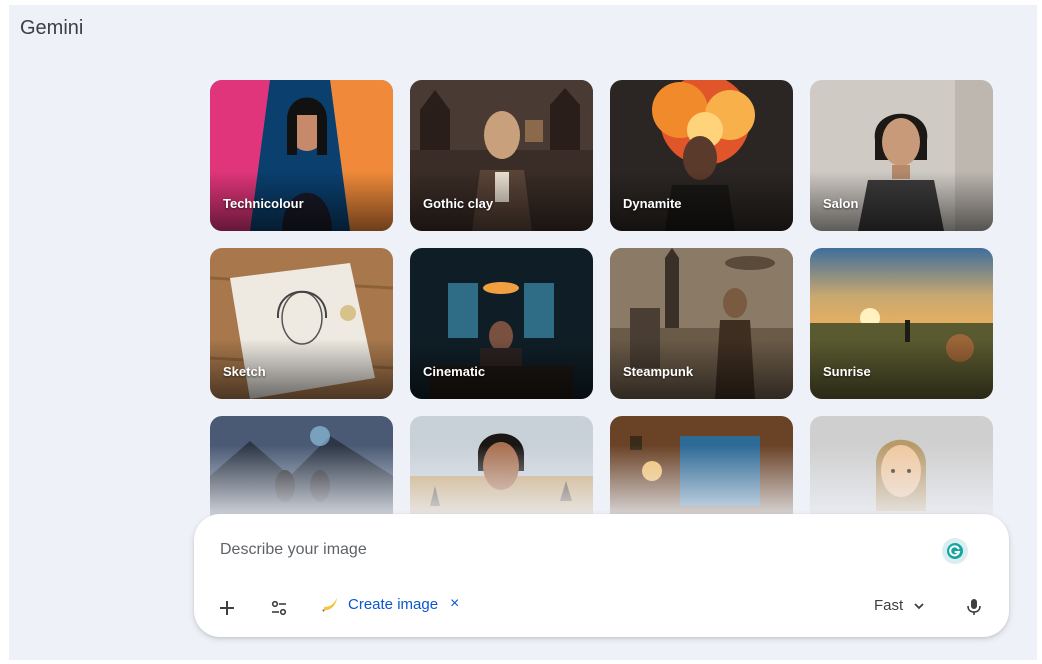 The width and height of the screenshot is (1042, 664). Describe the element at coordinates (901, 323) in the screenshot. I see `style-card-sunrise: Sunrise` at that location.